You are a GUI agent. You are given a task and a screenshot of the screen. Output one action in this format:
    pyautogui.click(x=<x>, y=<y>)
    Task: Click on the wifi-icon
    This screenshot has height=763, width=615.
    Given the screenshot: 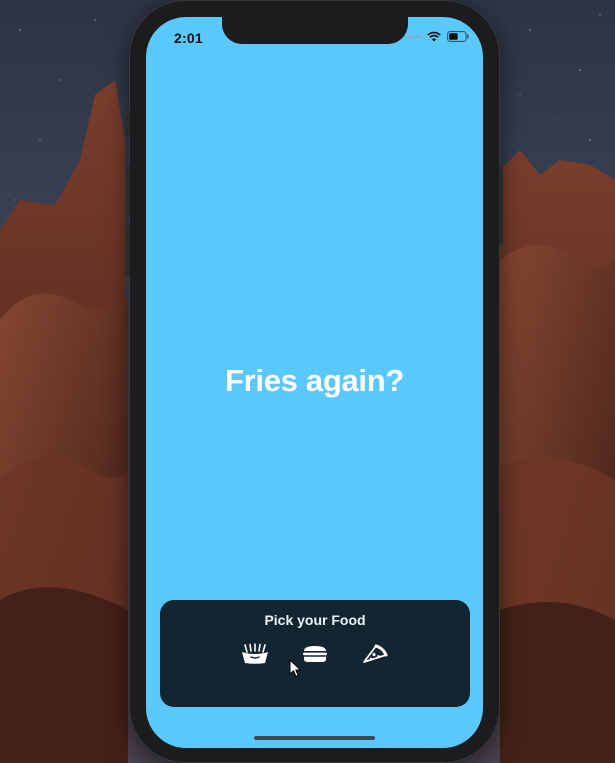 What is the action you would take?
    pyautogui.click(x=434, y=36)
    